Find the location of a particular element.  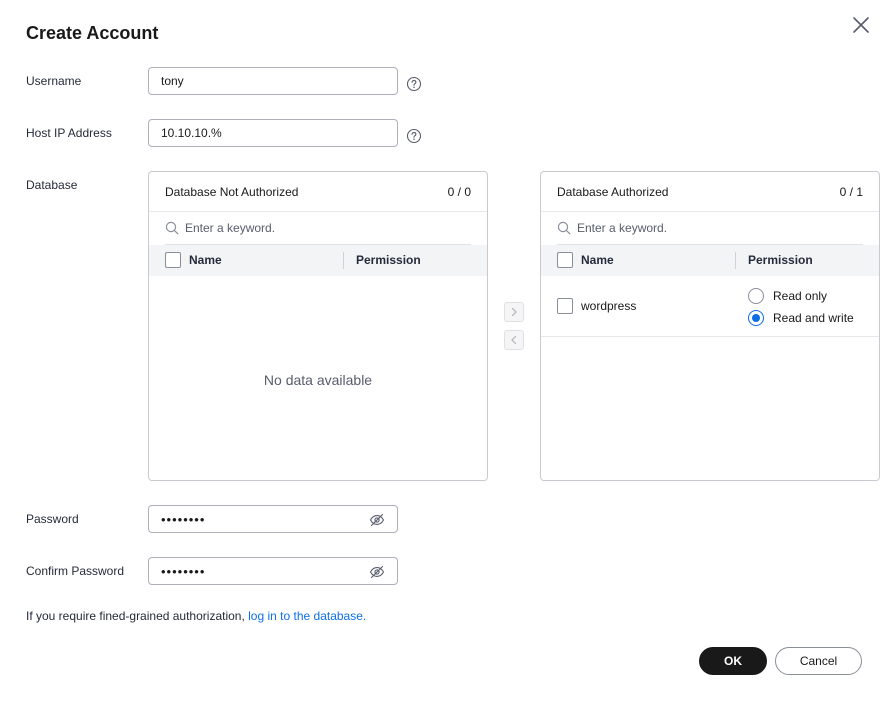

username-input-wrapper is located at coordinates (273, 81).